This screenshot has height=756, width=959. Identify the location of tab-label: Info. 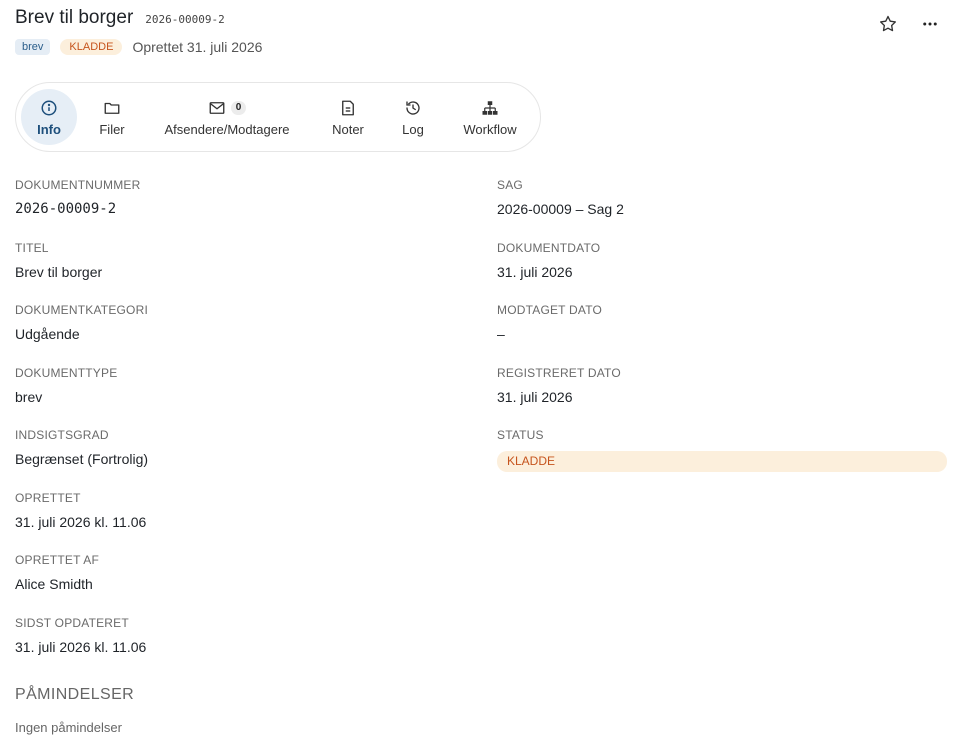
(49, 129).